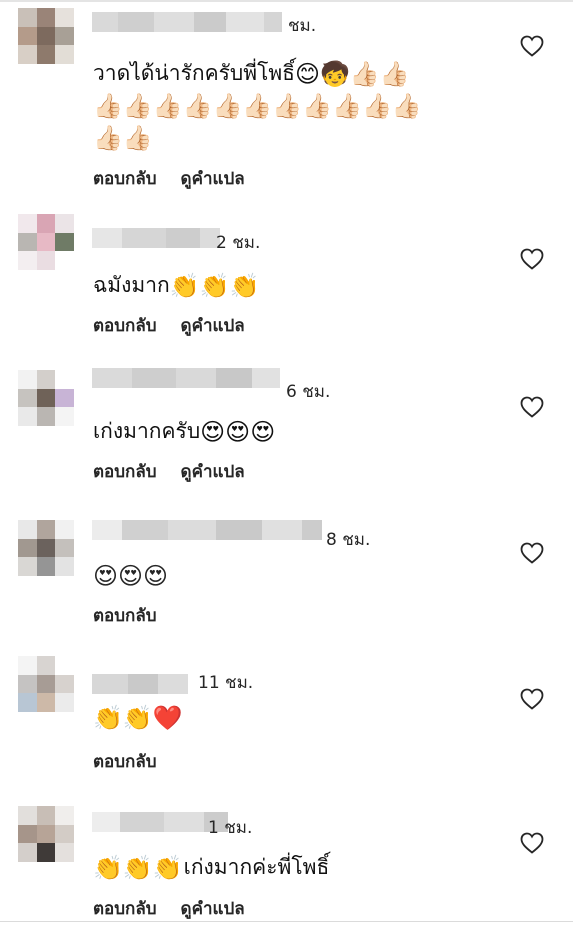  I want to click on comment-time: 1 ชม., so click(230, 828).